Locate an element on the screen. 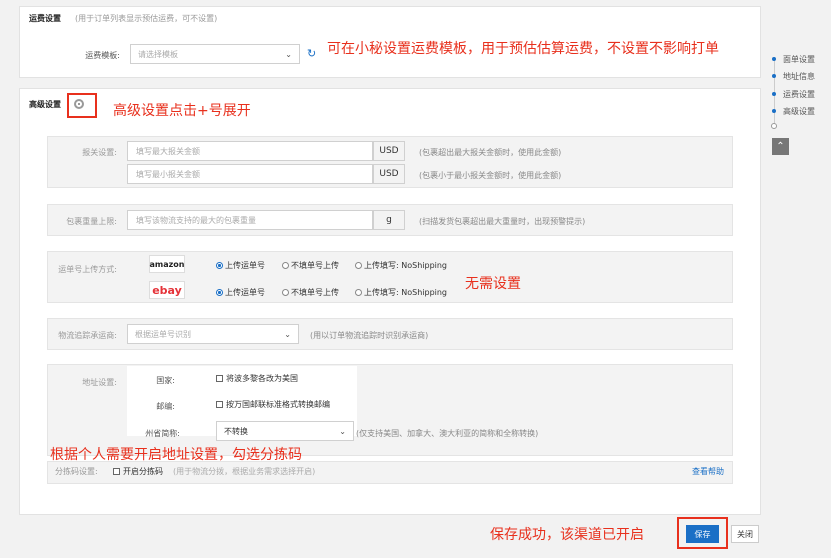 This screenshot has height=558, width=831. zip-label: 邮编: is located at coordinates (165, 406).